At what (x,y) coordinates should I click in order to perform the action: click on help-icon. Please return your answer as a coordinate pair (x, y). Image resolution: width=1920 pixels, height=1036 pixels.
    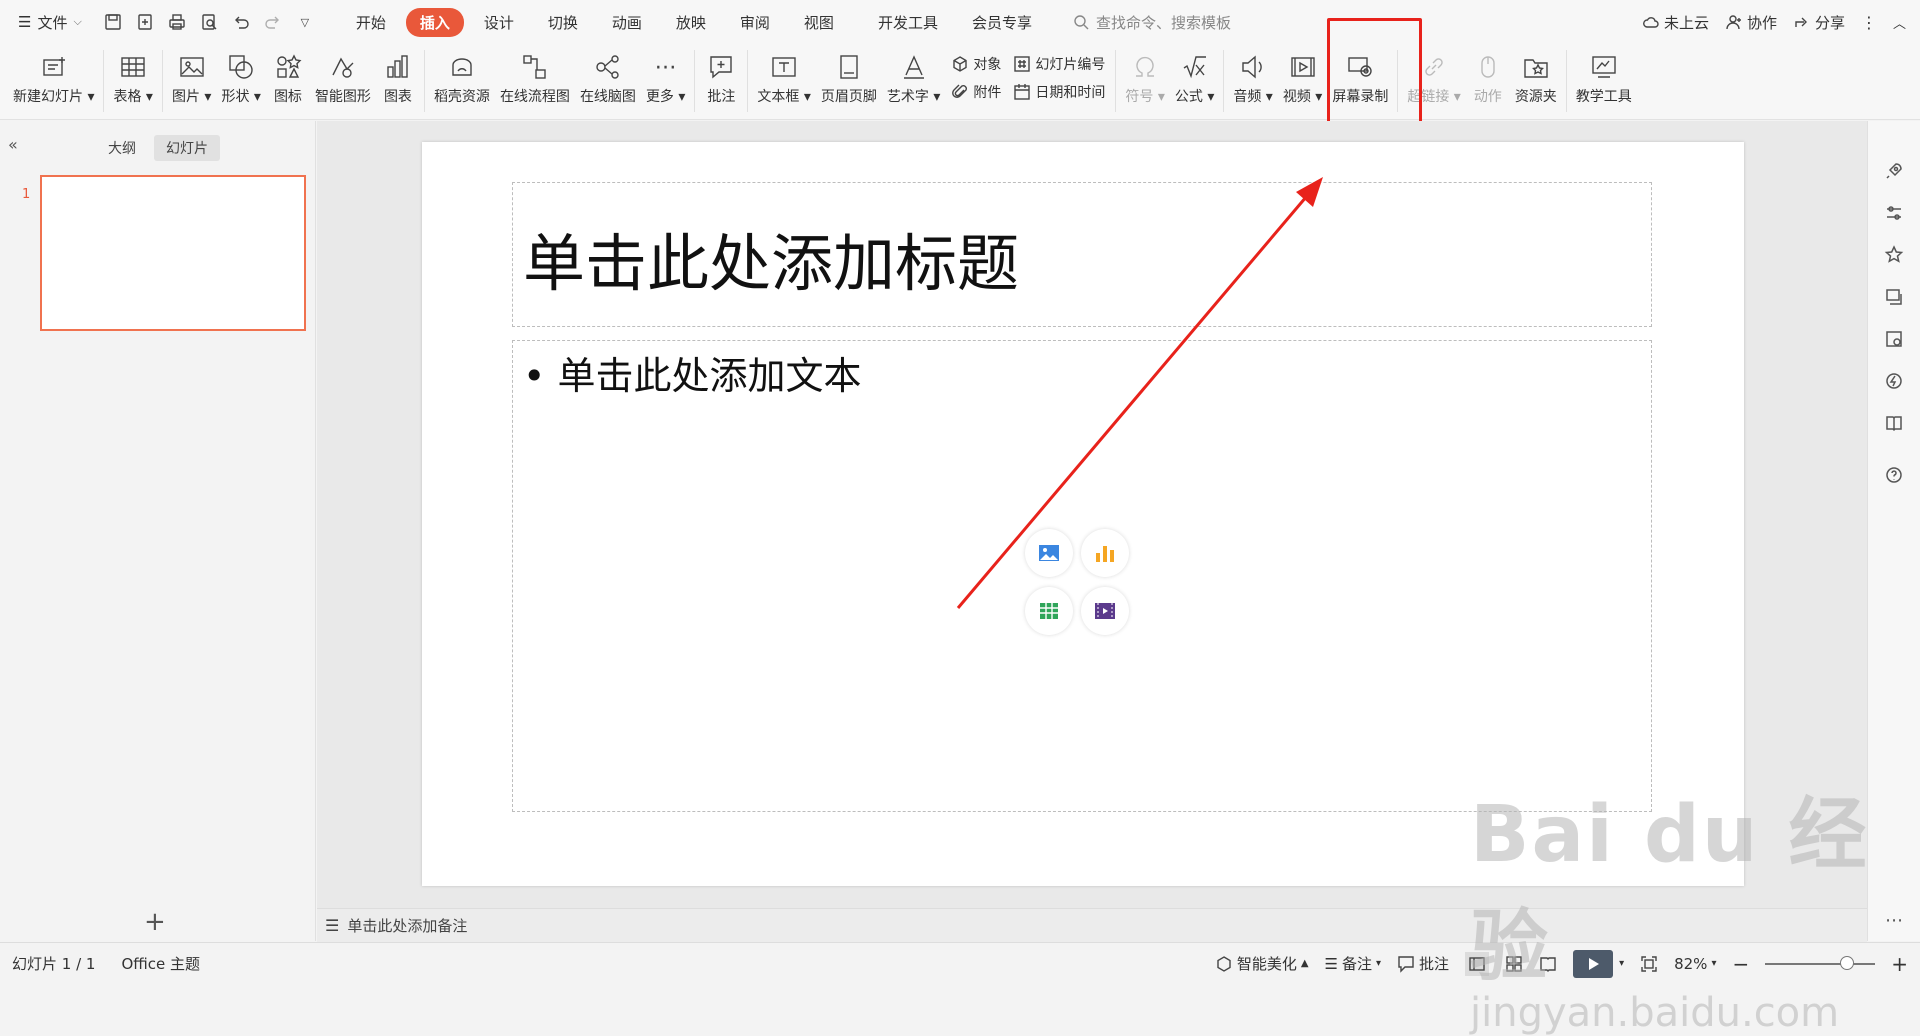
    Looking at the image, I should click on (1894, 475).